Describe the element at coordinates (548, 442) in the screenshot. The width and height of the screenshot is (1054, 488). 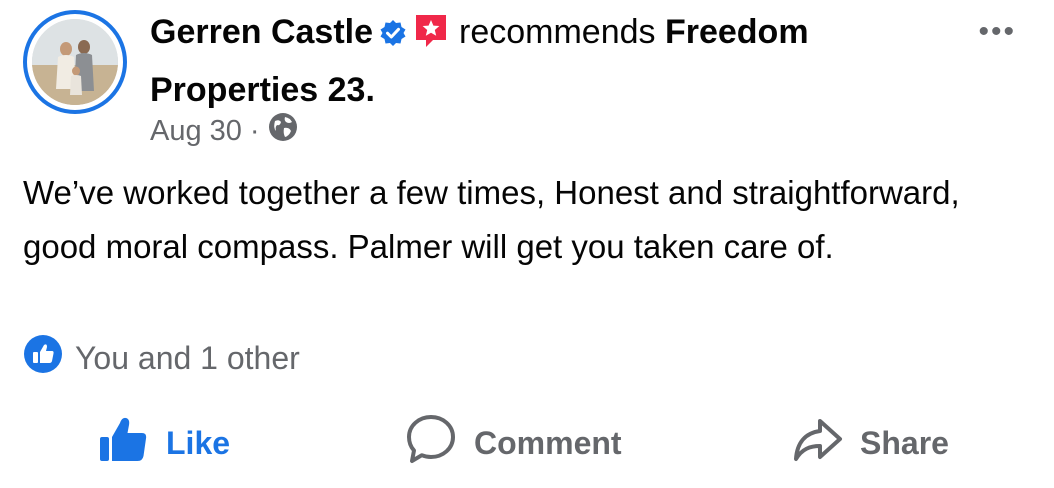
I see `comment-label: Comment` at that location.